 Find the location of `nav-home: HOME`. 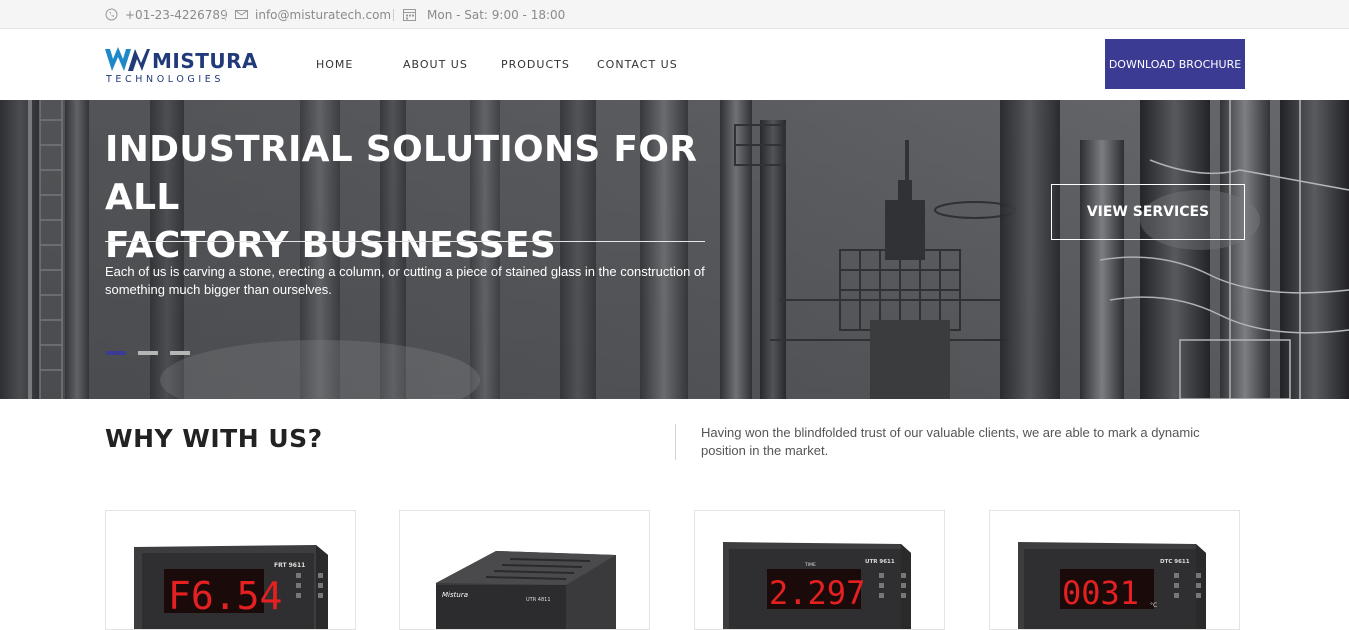

nav-home: HOME is located at coordinates (334, 64).